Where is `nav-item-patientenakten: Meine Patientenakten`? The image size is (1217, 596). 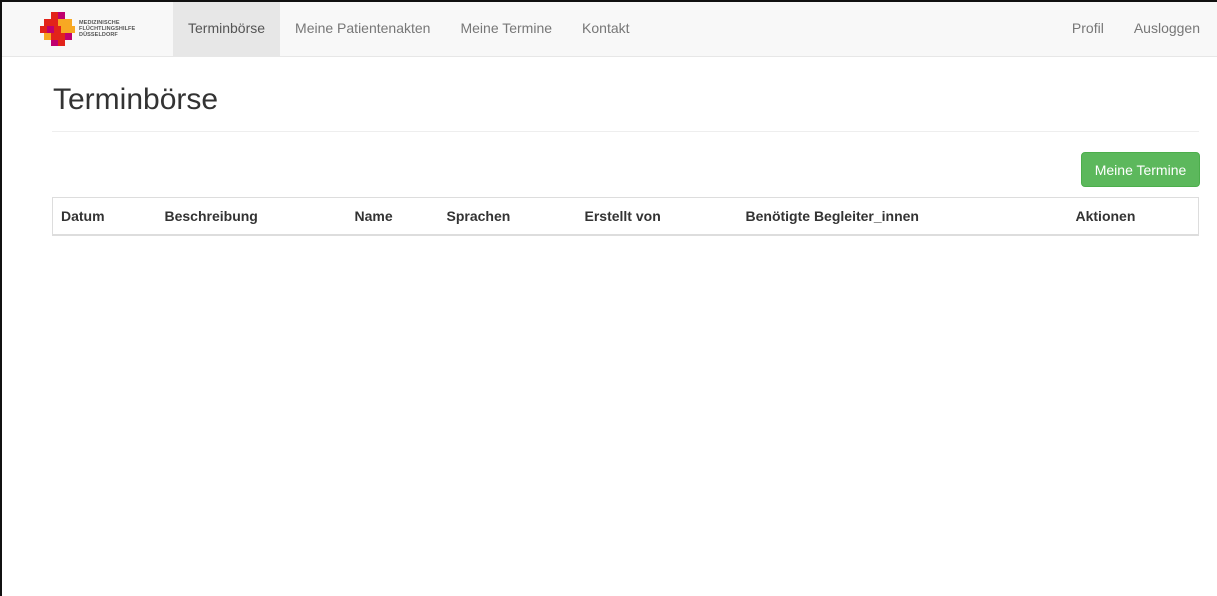 nav-item-patientenakten: Meine Patientenakten is located at coordinates (362, 28).